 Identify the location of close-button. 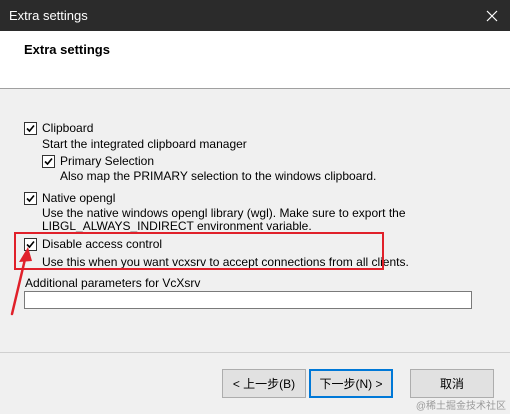
(492, 15).